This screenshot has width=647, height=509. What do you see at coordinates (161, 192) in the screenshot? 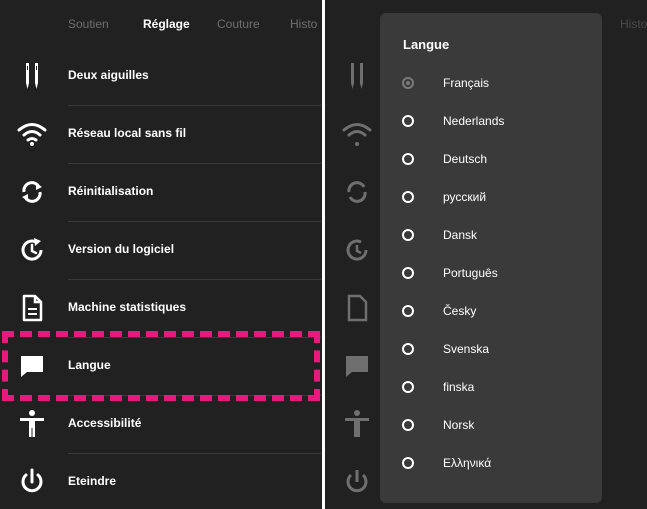
I see `menu-item-reinitialisation: Réinitialisation` at bounding box center [161, 192].